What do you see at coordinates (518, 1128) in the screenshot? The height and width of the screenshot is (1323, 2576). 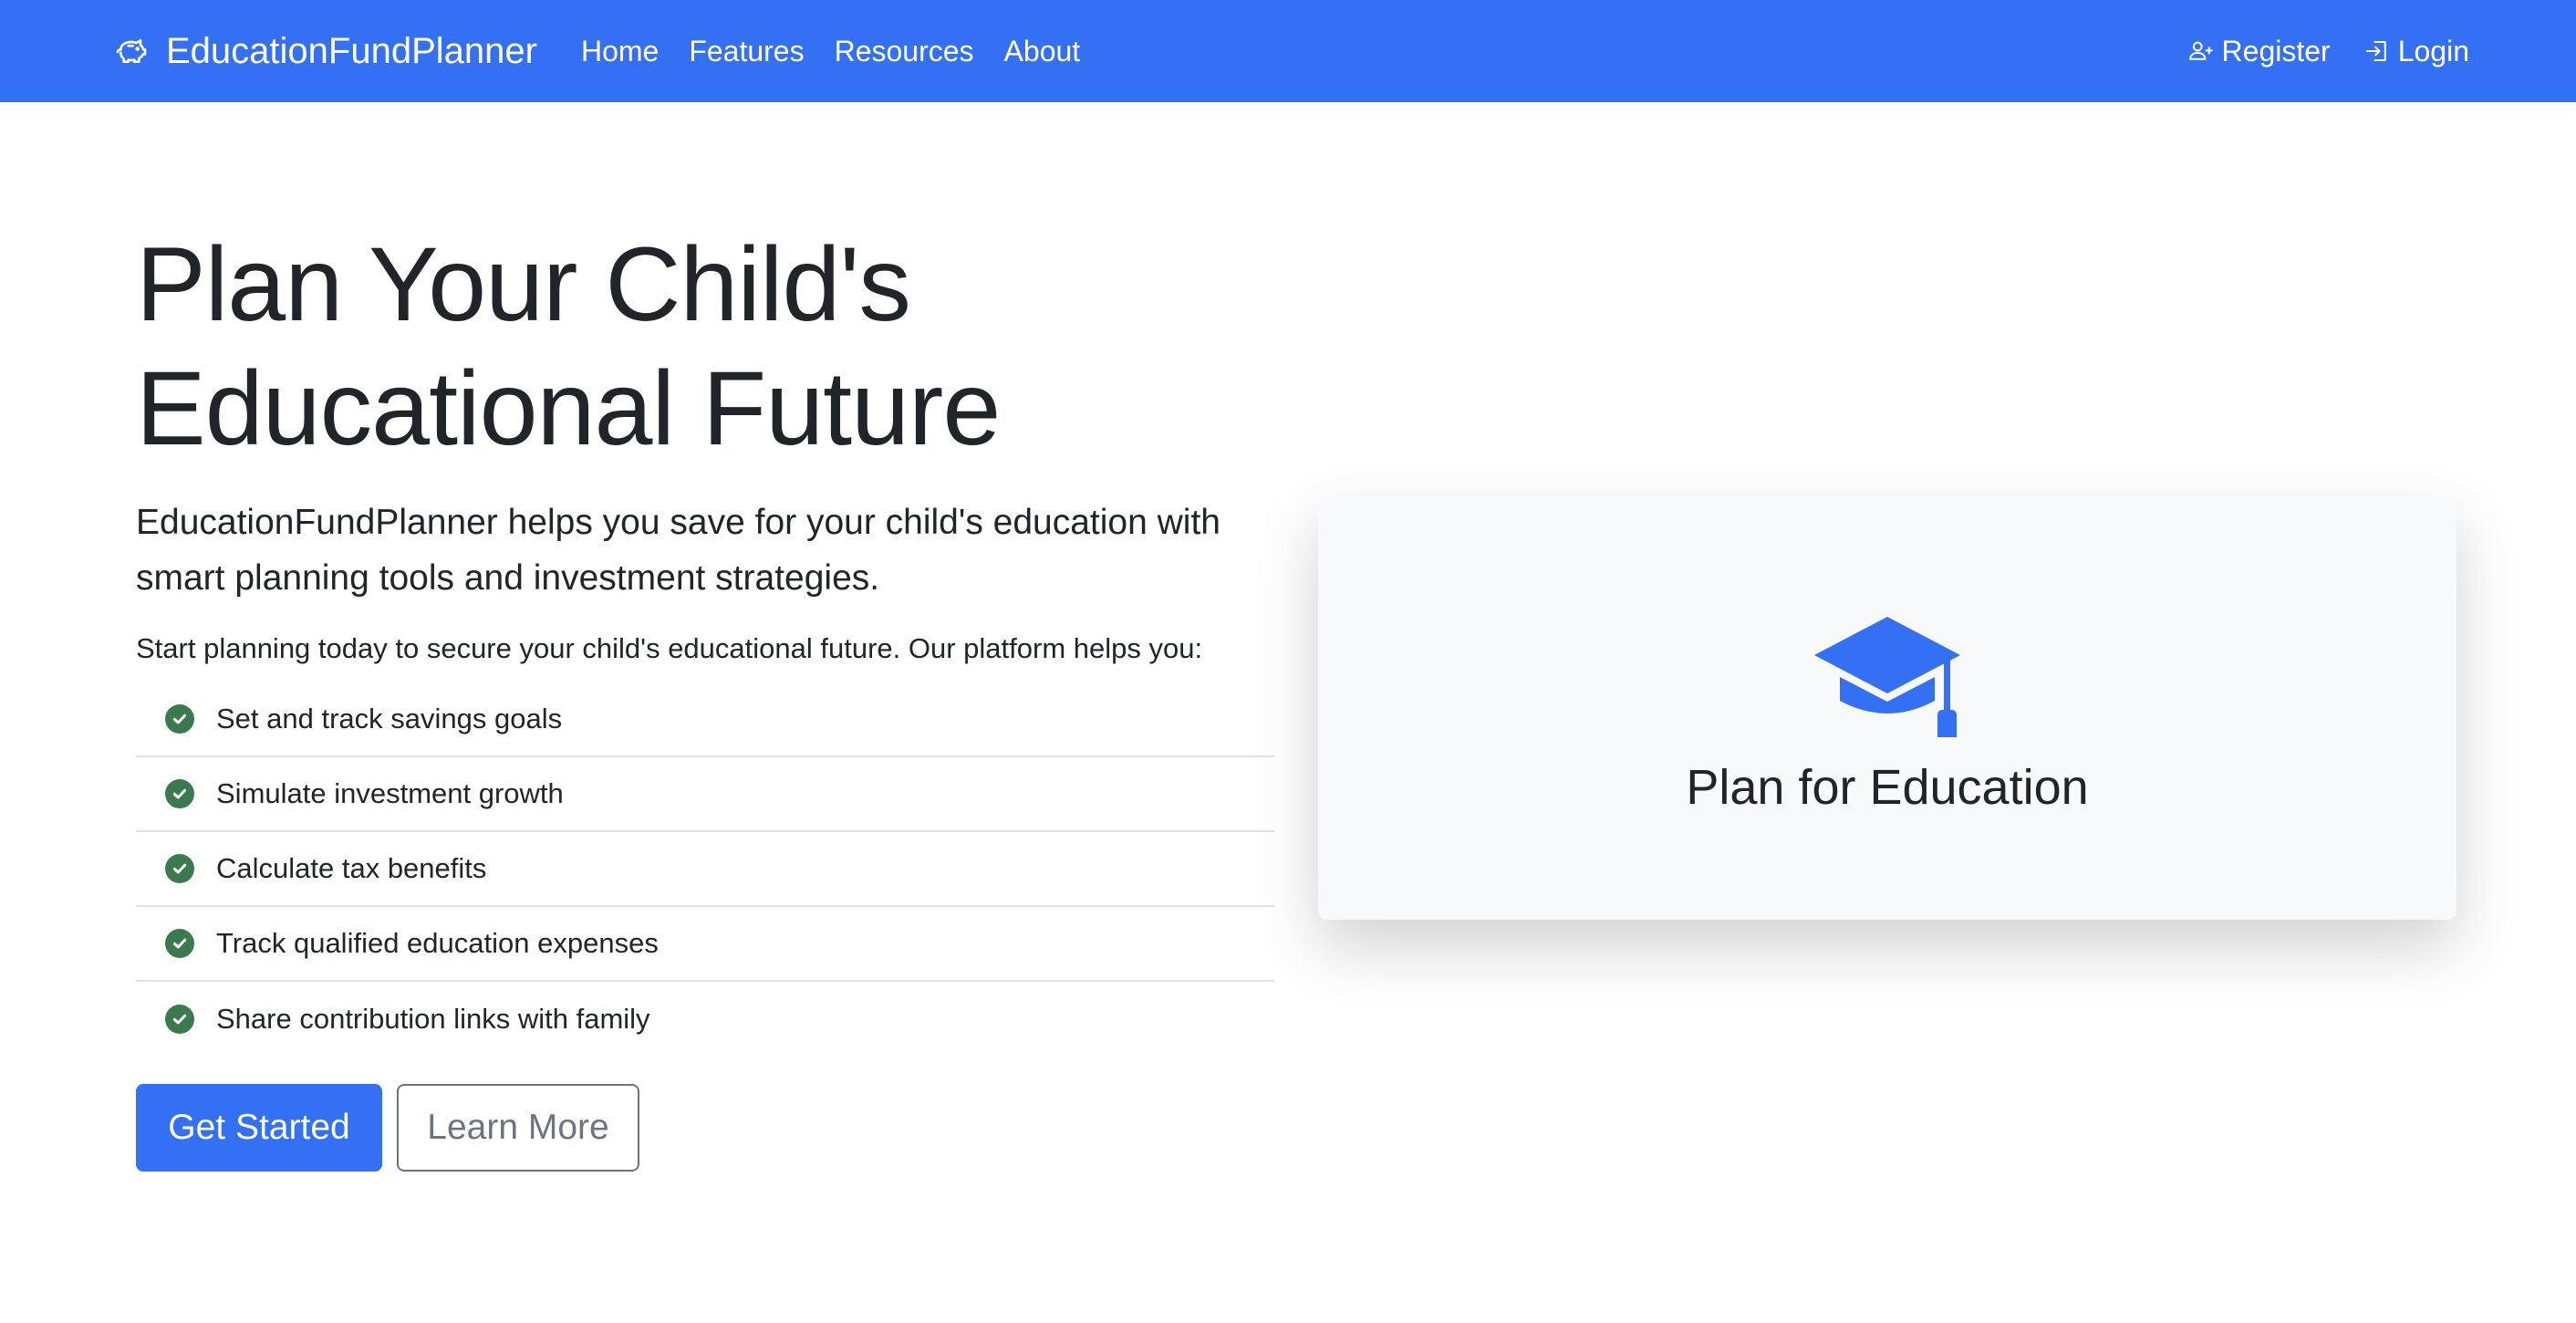 I see `learn-more-button: Learn More` at bounding box center [518, 1128].